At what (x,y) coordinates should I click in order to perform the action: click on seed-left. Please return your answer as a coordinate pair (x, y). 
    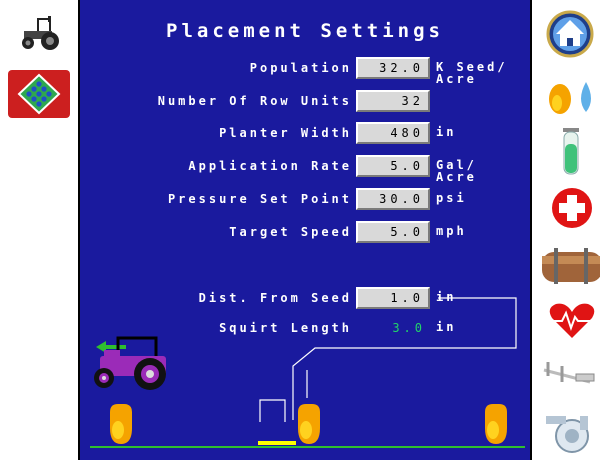
    Looking at the image, I should click on (121, 424).